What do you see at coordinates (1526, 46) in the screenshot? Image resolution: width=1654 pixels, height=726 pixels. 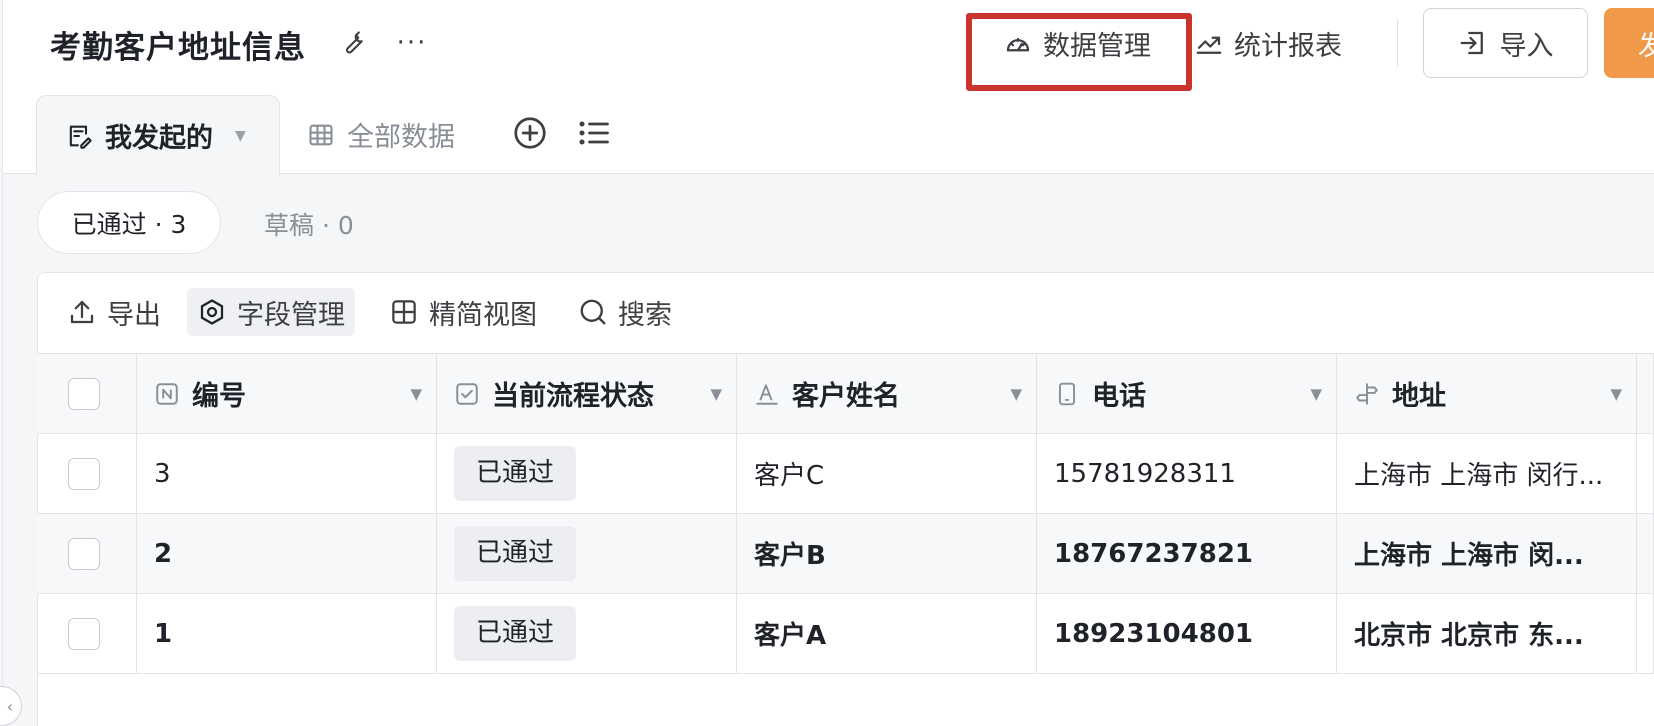 I see `import-label: 导入` at bounding box center [1526, 46].